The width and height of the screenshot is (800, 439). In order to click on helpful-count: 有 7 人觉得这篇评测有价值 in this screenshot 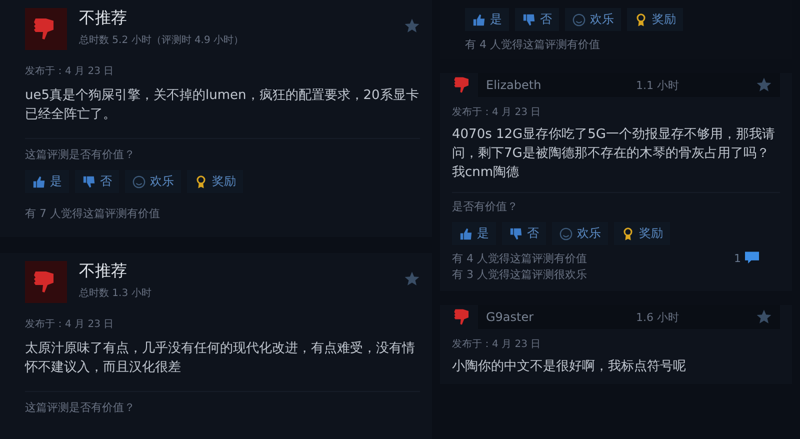, I will do `click(92, 214)`.